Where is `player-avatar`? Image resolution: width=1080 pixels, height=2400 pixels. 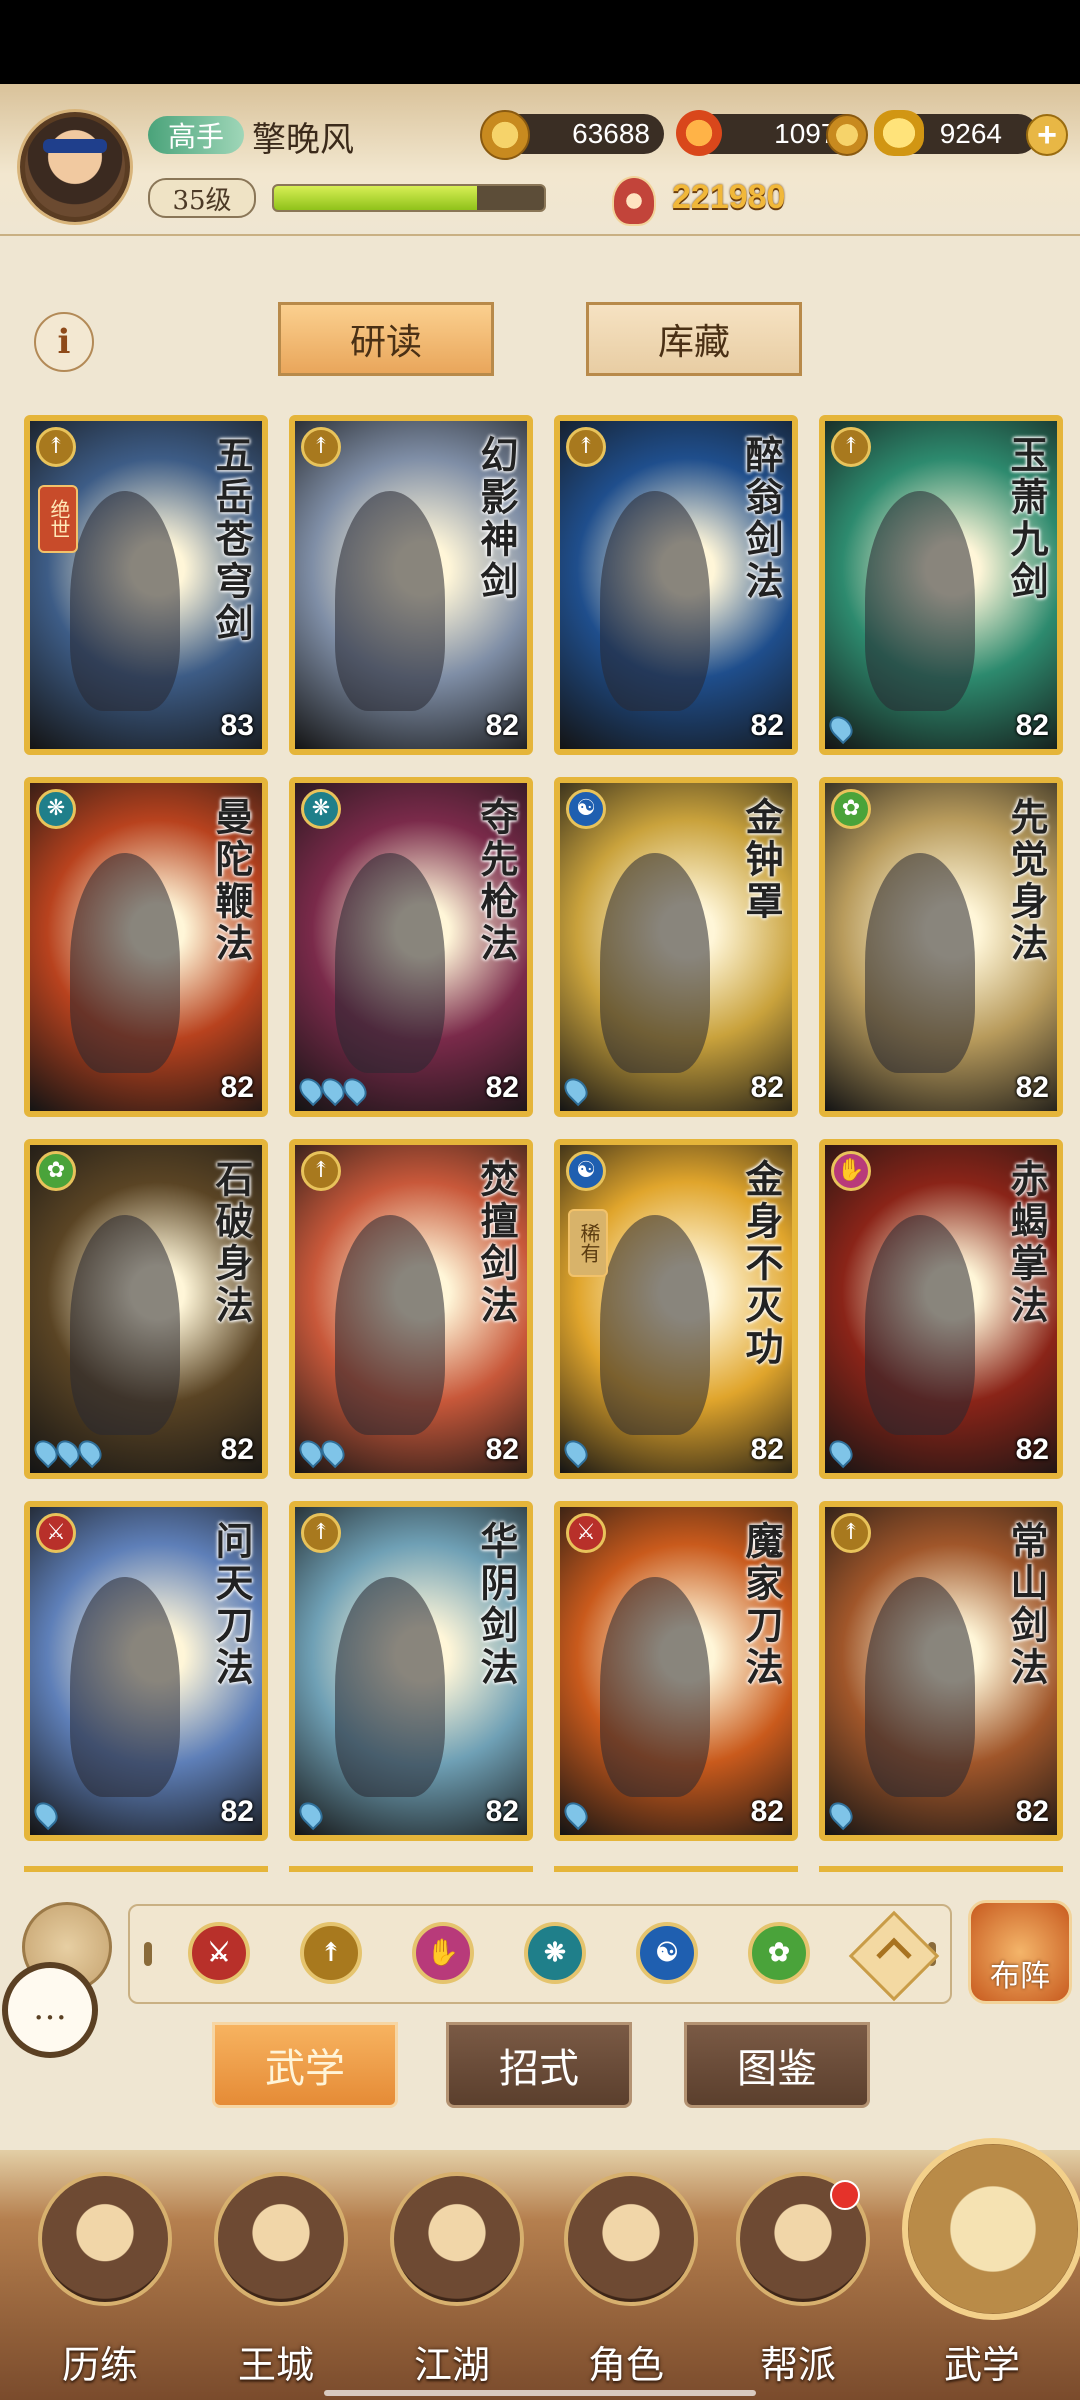 player-avatar is located at coordinates (75, 167).